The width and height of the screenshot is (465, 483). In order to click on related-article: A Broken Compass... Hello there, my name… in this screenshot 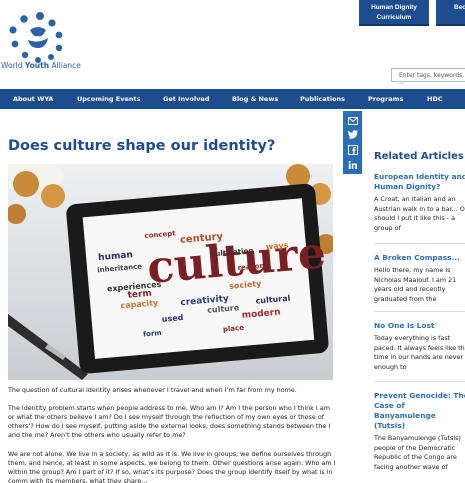, I will do `click(419, 278)`.